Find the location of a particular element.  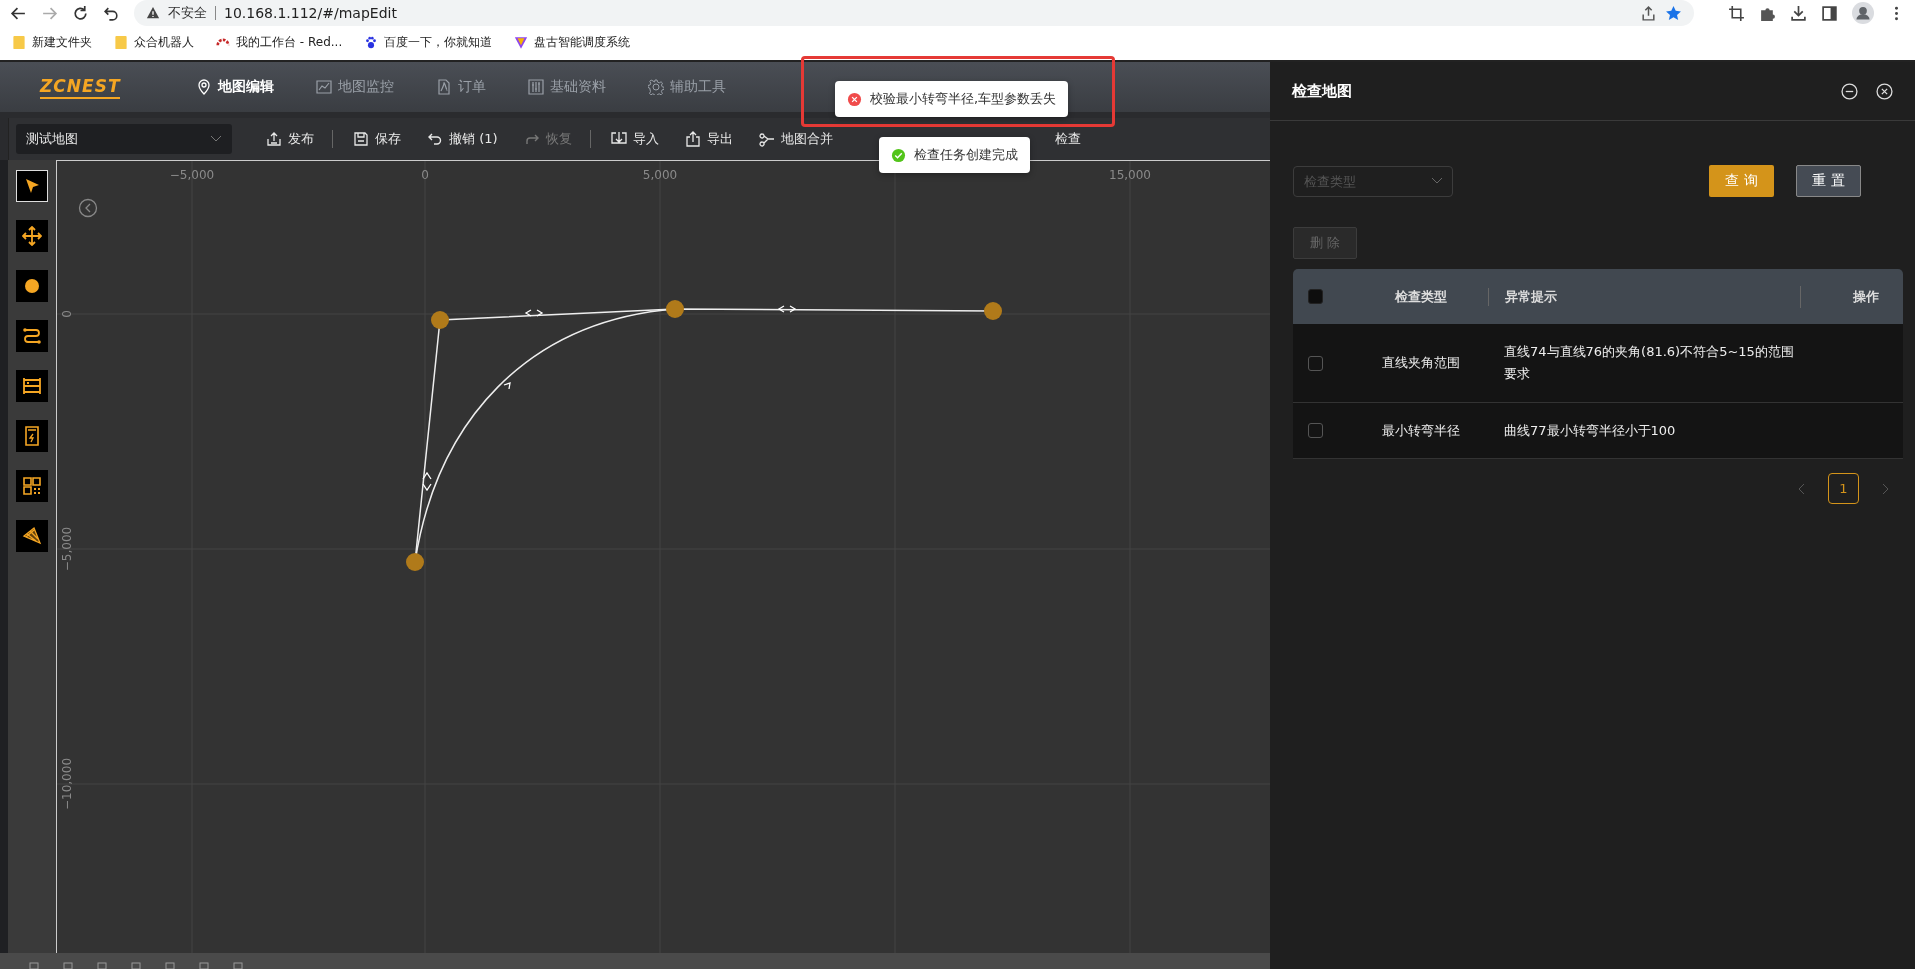

axis-label: −10,000 is located at coordinates (67, 784).